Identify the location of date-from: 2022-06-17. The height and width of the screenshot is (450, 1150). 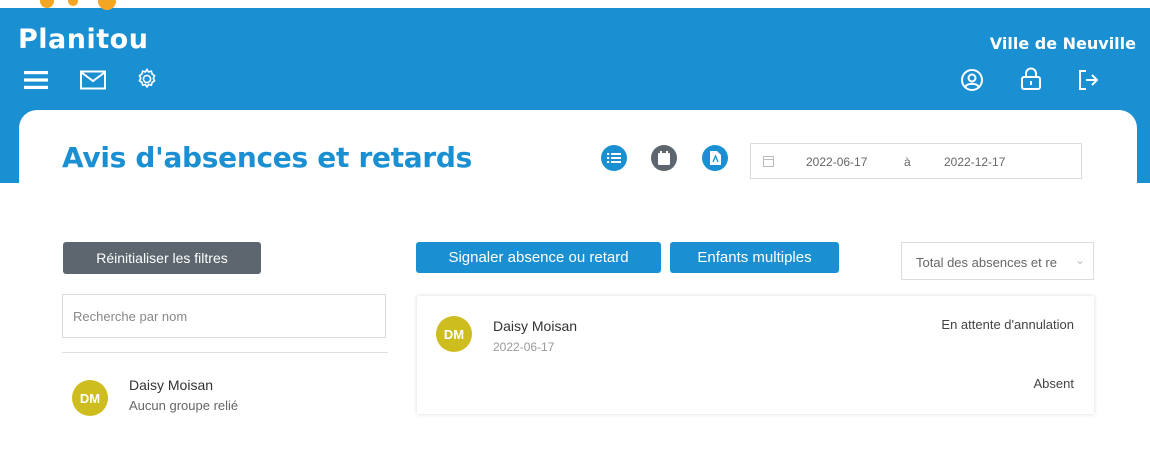
(836, 162).